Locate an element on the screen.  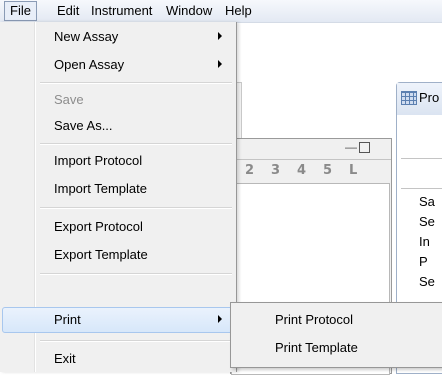
row-label: Sa is located at coordinates (427, 201).